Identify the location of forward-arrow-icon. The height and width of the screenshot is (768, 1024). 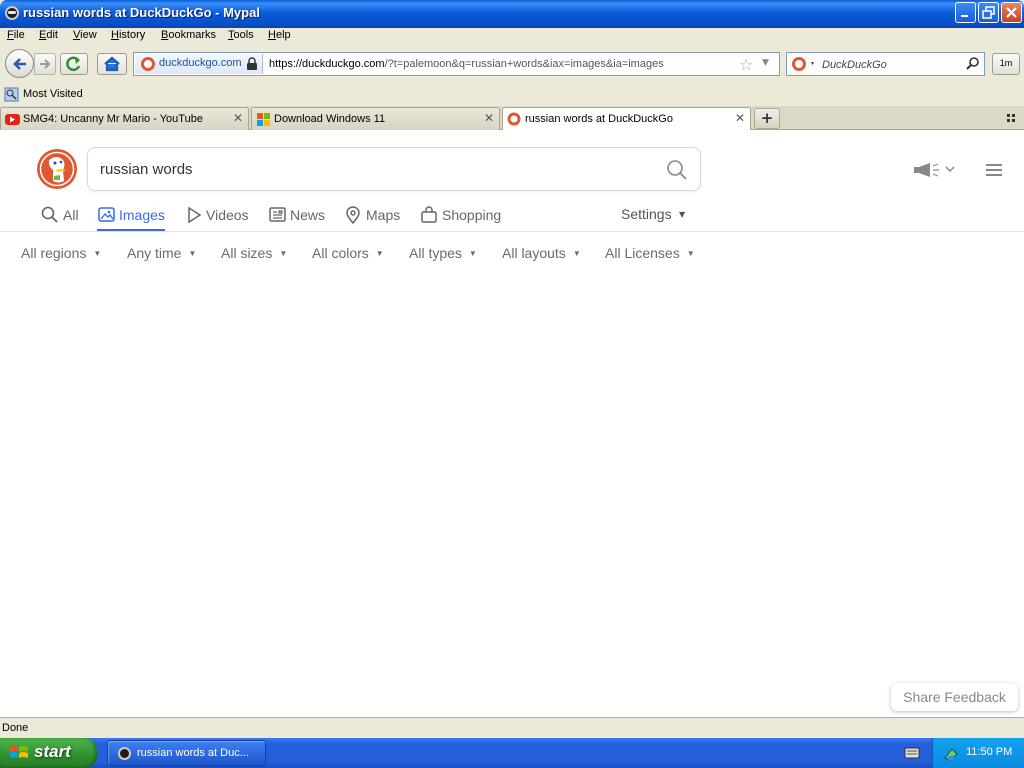
(45, 64).